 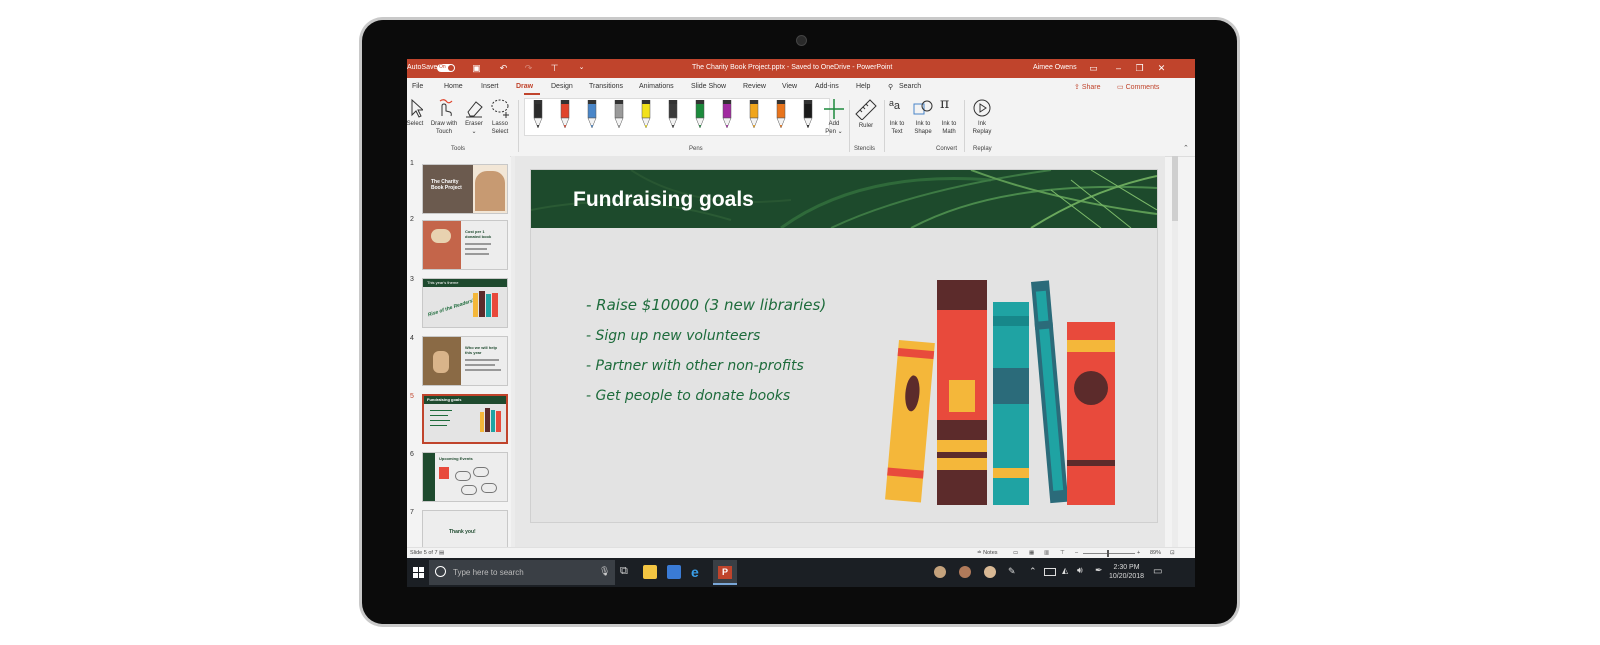 I want to click on eraser-label: Eraser ⌄, so click(x=474, y=128).